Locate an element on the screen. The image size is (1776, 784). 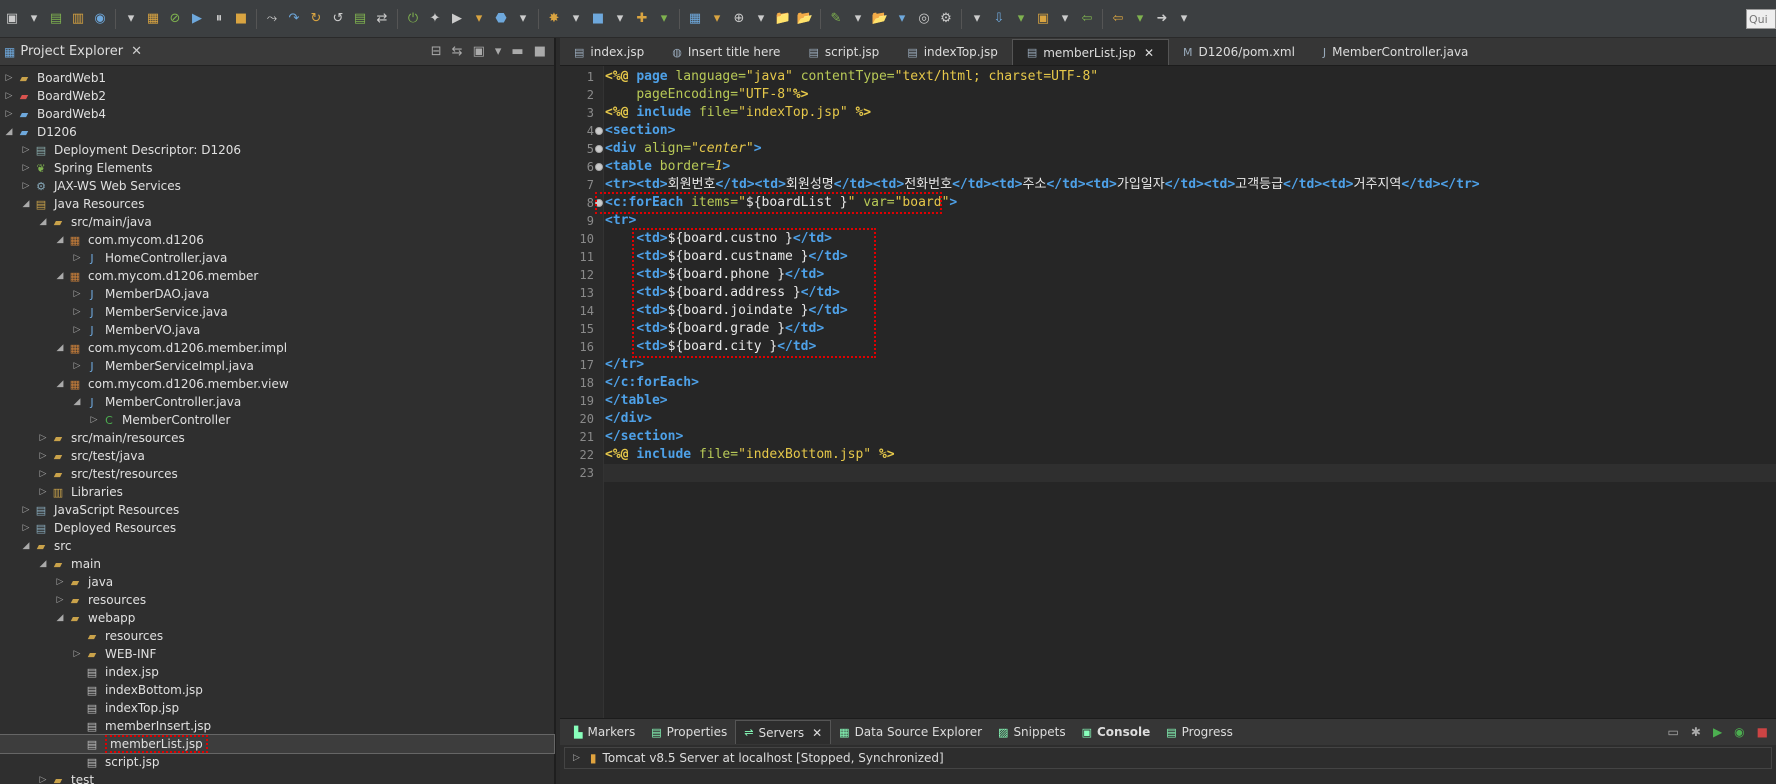
toolbar-button-icon: ■ is located at coordinates (241, 19).